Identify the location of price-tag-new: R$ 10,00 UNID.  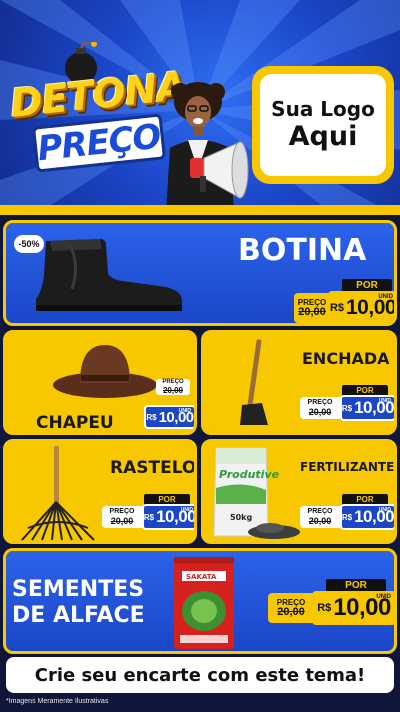
(169, 418).